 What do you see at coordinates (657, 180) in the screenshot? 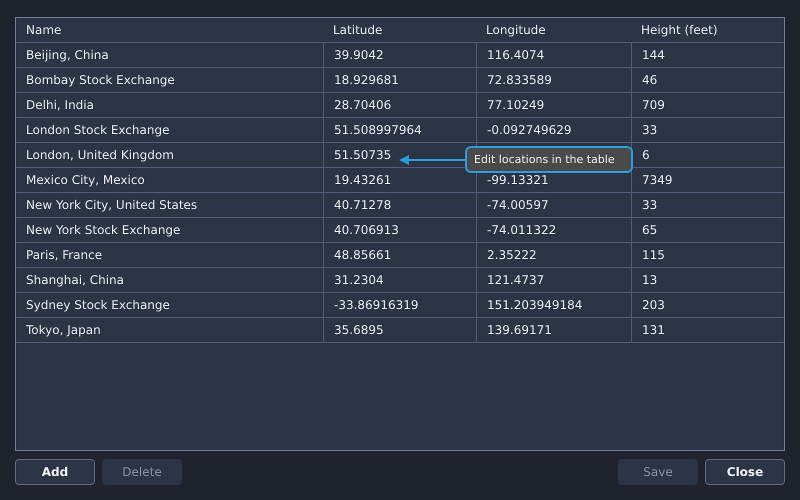
I see `table-cell: 7349` at bounding box center [657, 180].